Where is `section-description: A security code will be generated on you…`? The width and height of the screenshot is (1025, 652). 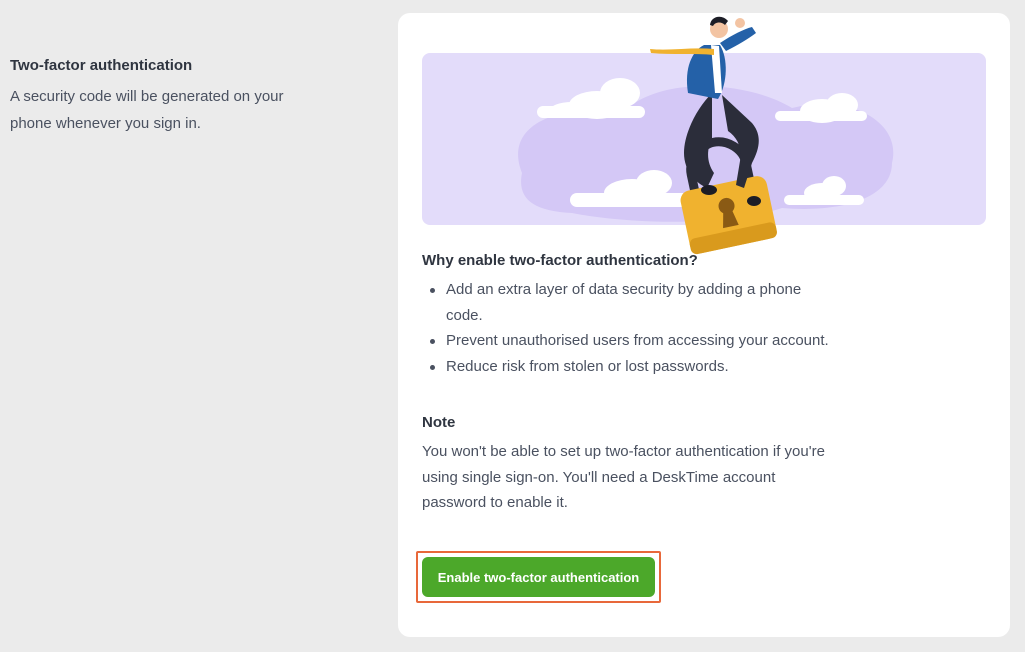
section-description: A security code will be generated on you… is located at coordinates (147, 110).